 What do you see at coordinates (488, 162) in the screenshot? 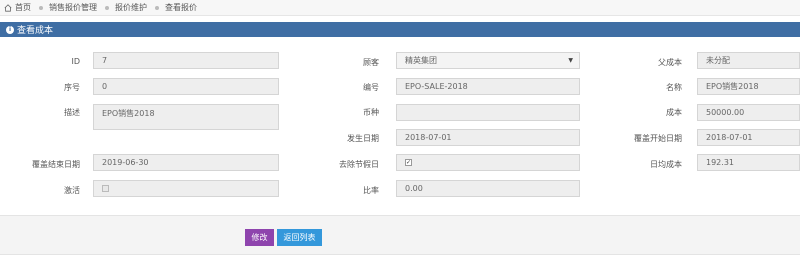
I see `holiday-field: ✓` at bounding box center [488, 162].